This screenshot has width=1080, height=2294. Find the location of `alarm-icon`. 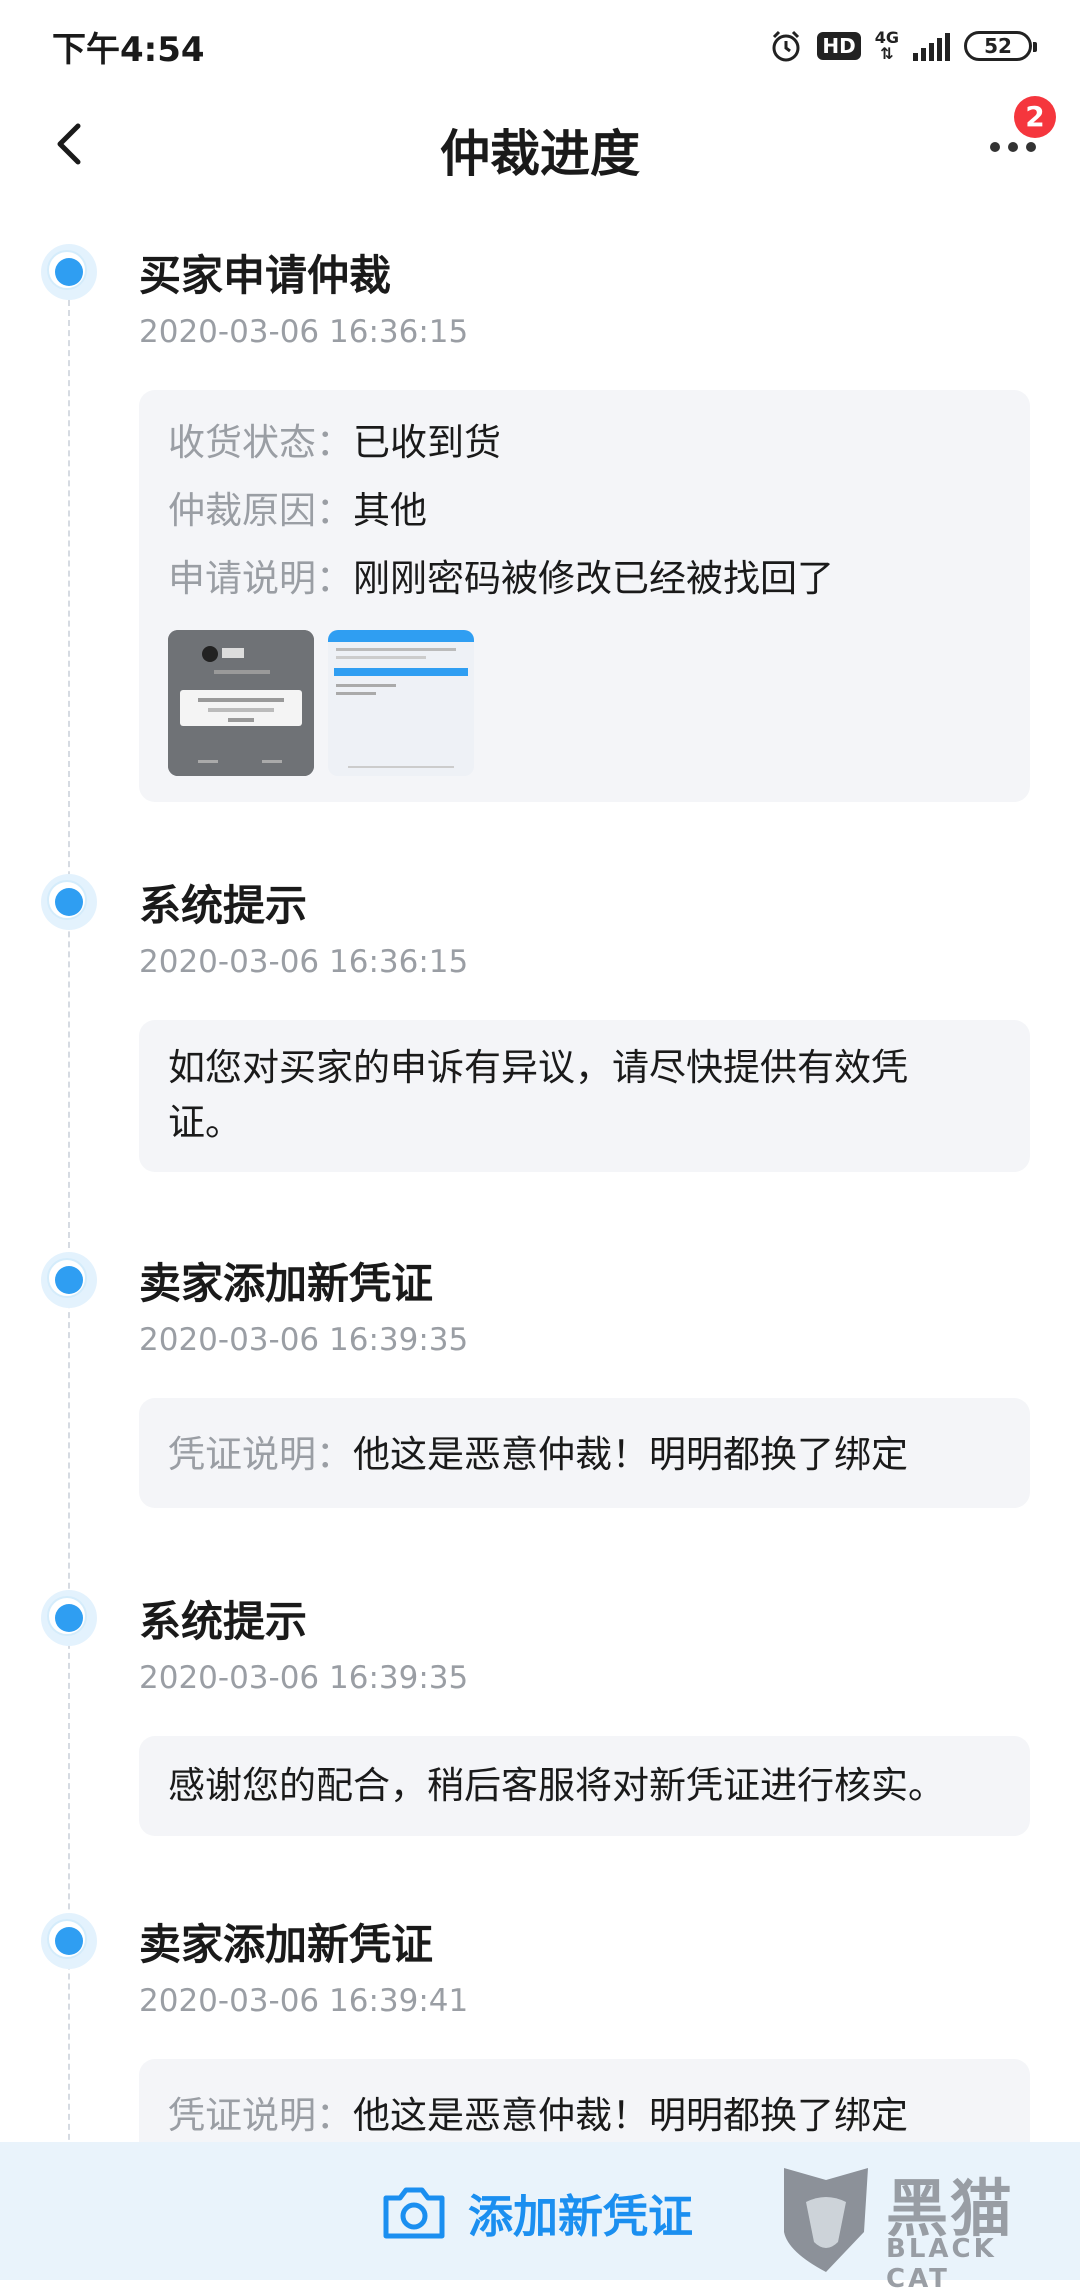

alarm-icon is located at coordinates (786, 46).